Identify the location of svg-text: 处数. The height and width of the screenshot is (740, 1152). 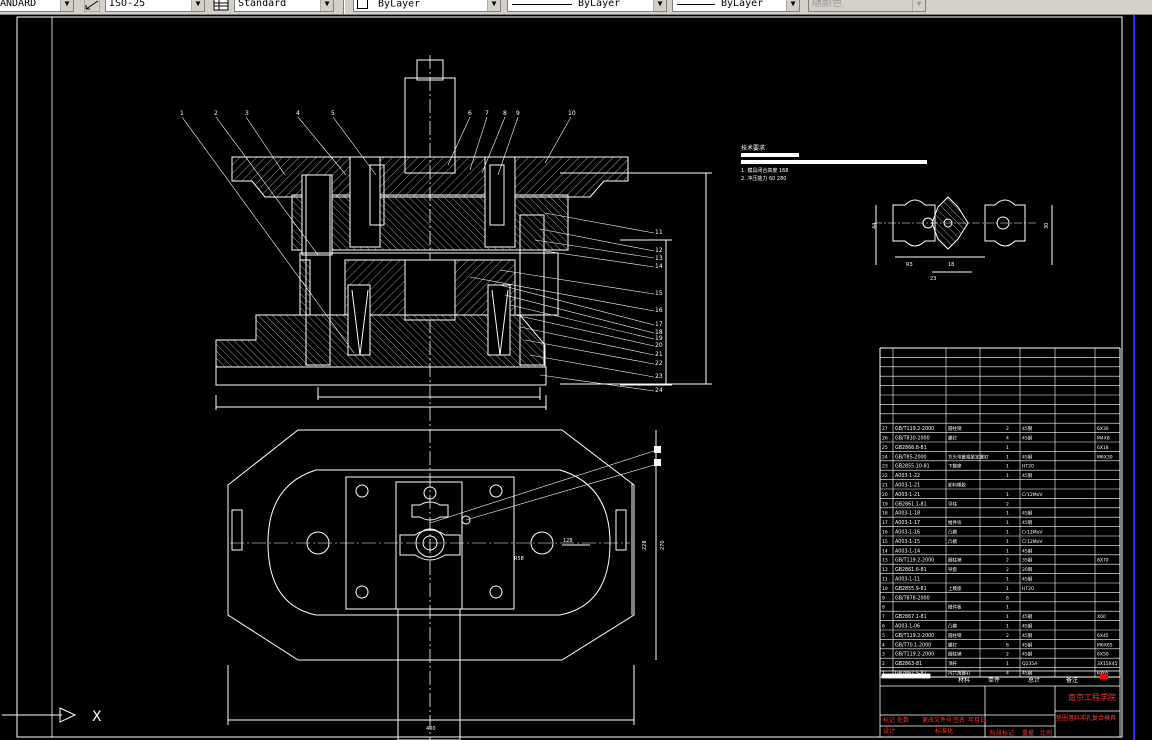
(903, 720).